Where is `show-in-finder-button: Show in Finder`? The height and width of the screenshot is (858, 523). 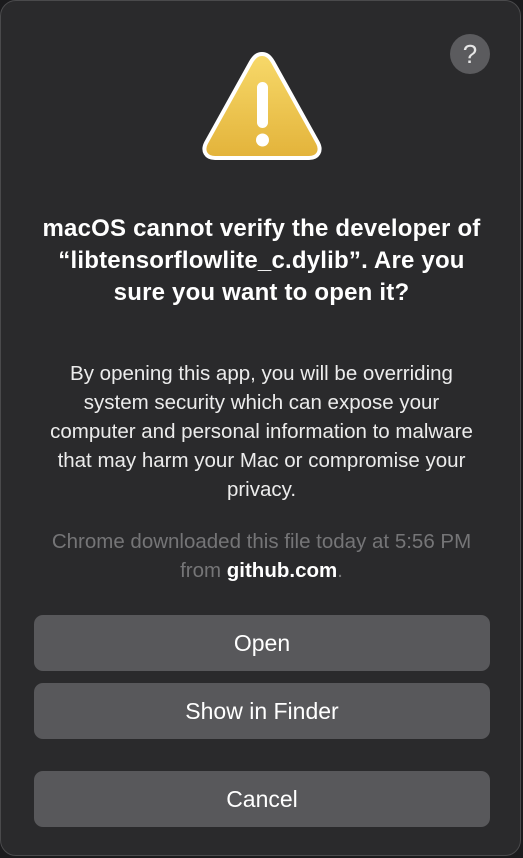
show-in-finder-button: Show in Finder is located at coordinates (262, 711).